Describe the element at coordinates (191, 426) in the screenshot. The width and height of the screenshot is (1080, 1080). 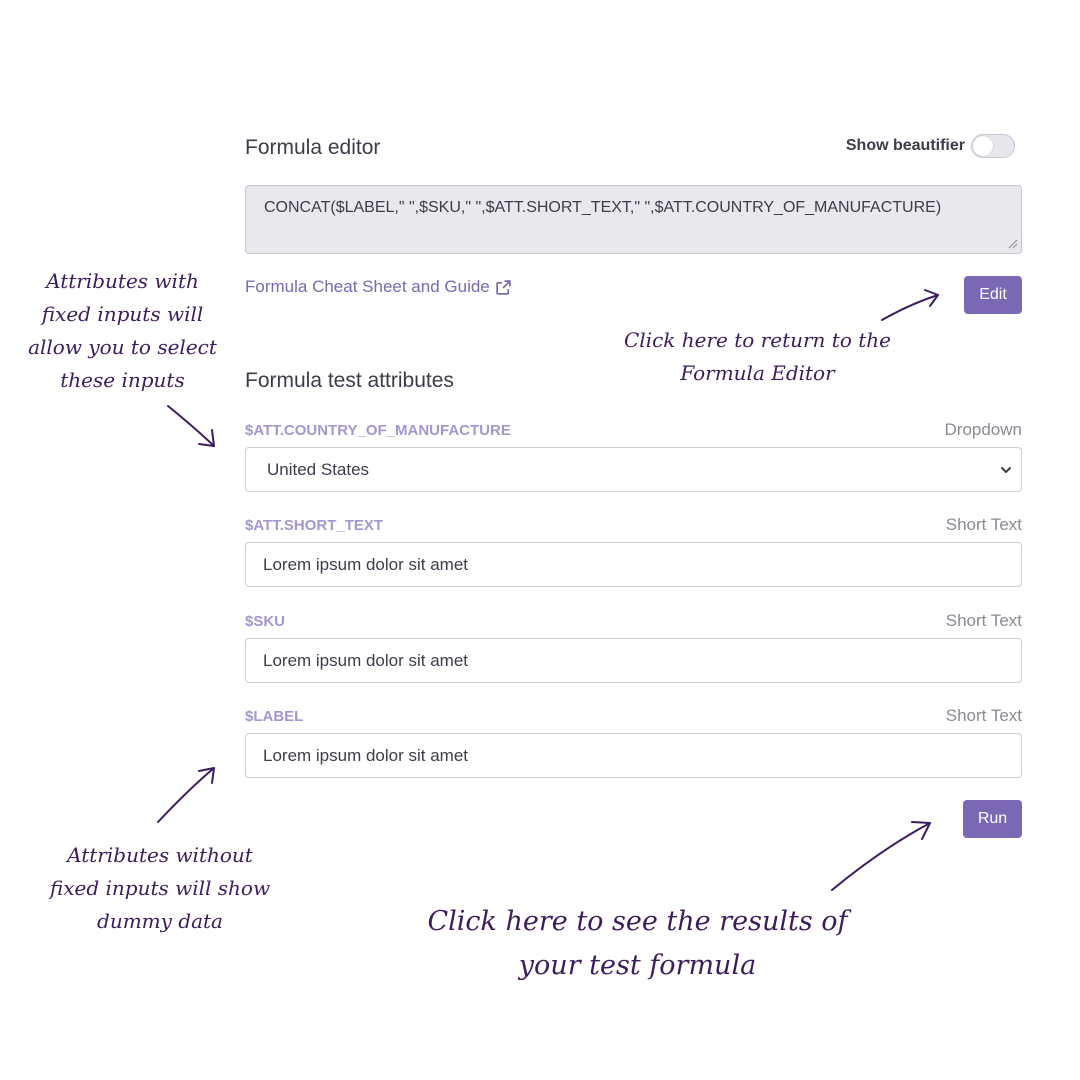
I see `arrow-icon-to-dropdown` at that location.